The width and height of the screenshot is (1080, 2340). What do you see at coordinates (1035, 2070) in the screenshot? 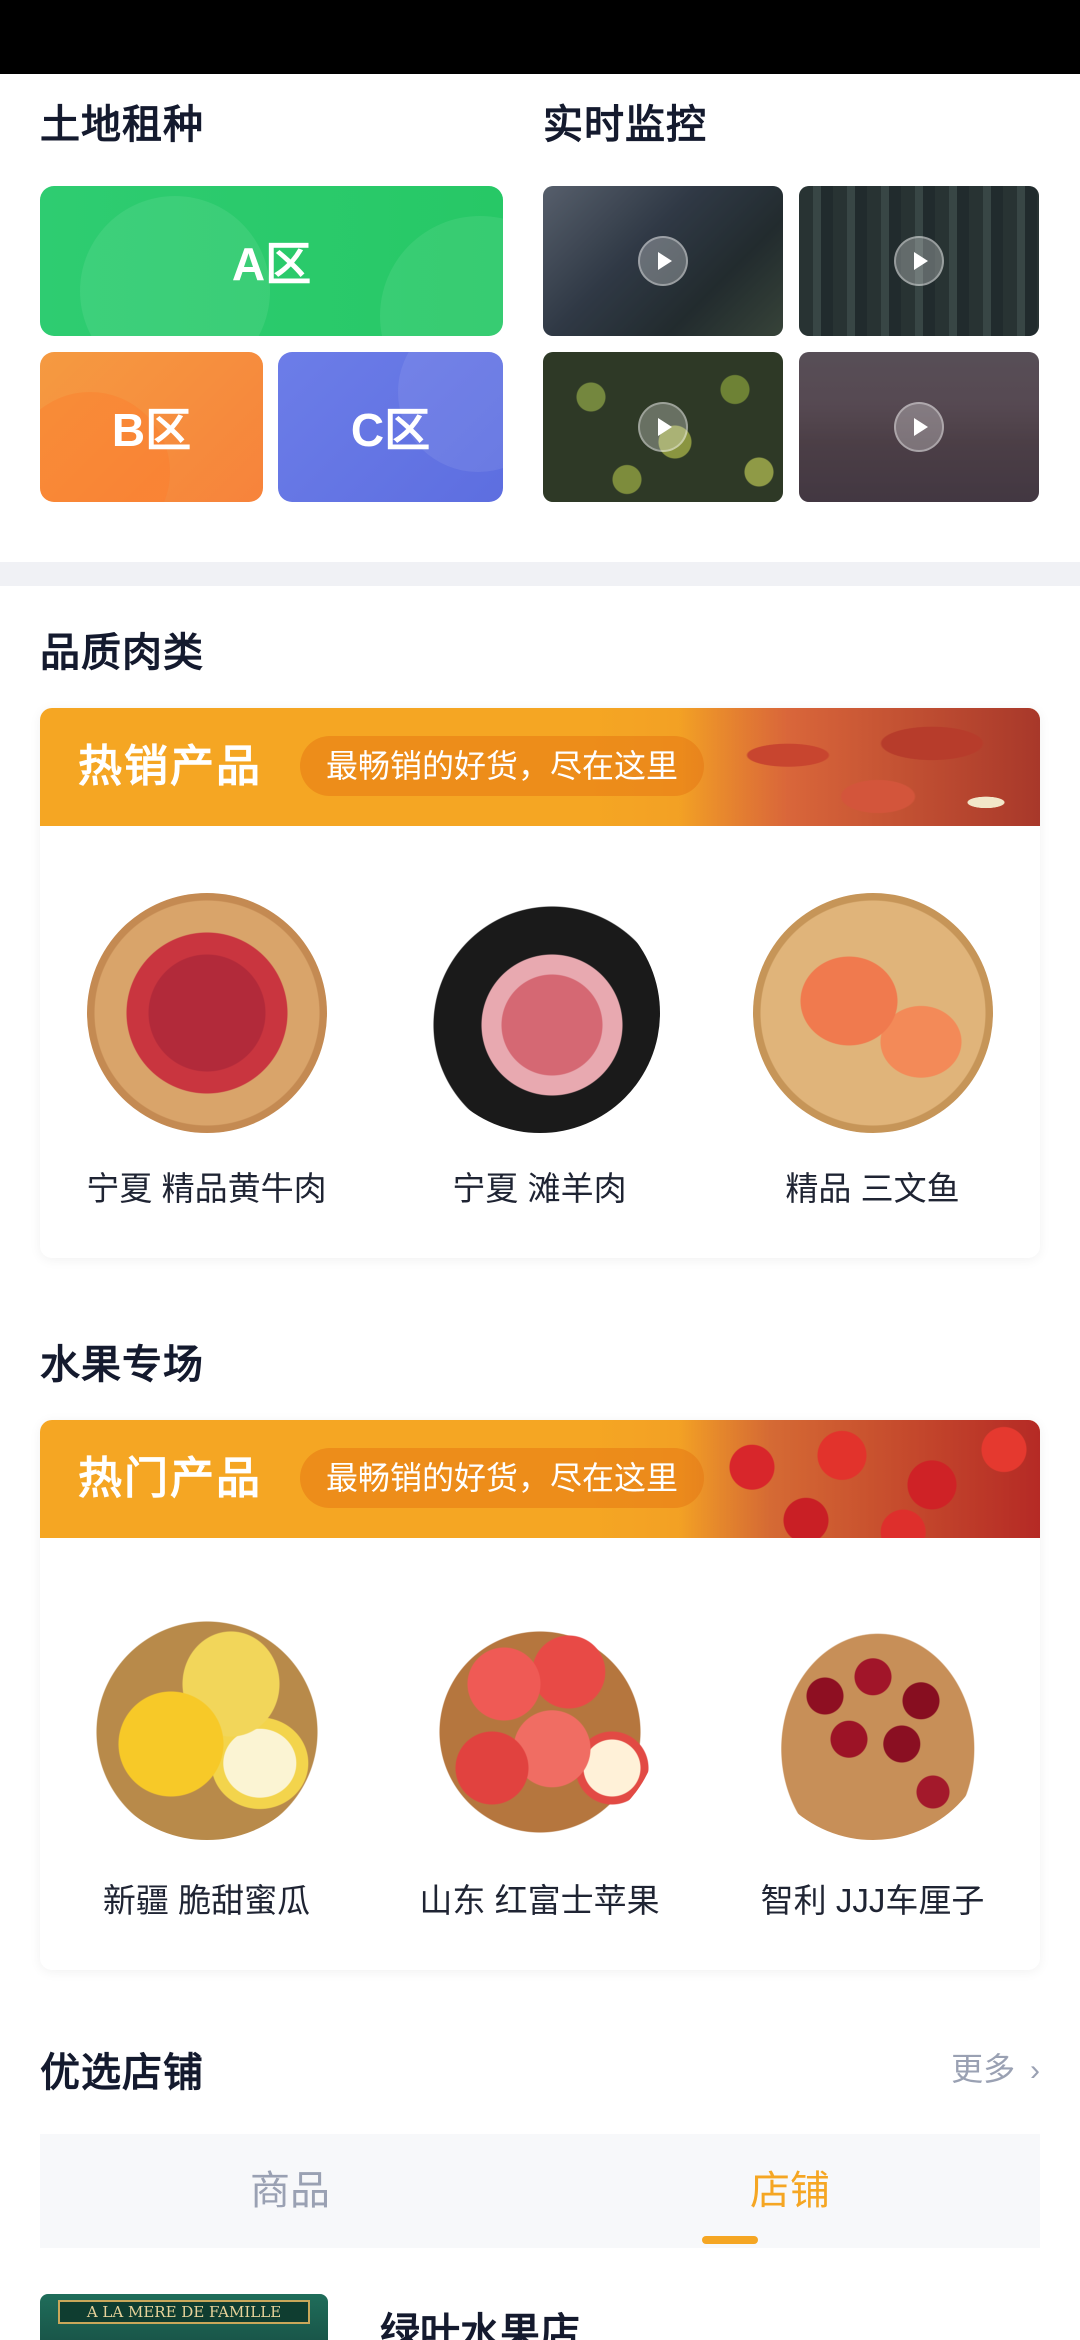
I see `chevron-right-icon: ›` at bounding box center [1035, 2070].